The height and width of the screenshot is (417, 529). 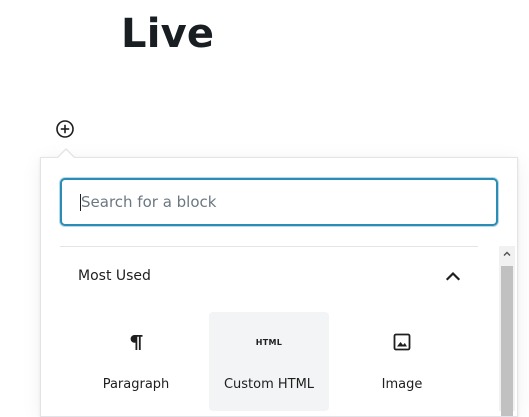 I want to click on block-item-label: Custom HTML, so click(x=269, y=384).